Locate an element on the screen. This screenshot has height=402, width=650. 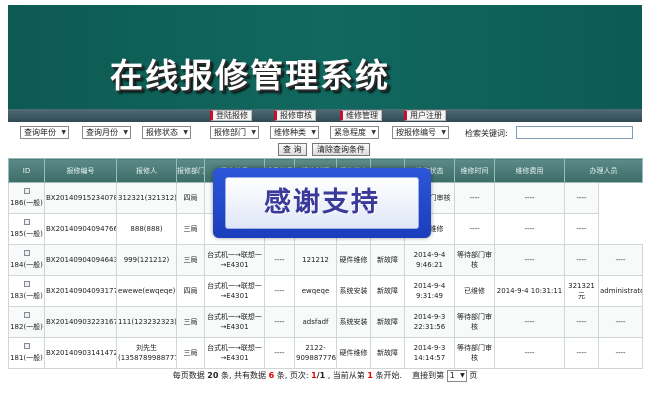
cell-maintenance-status: 等待部门审核 is located at coordinates (474, 322).